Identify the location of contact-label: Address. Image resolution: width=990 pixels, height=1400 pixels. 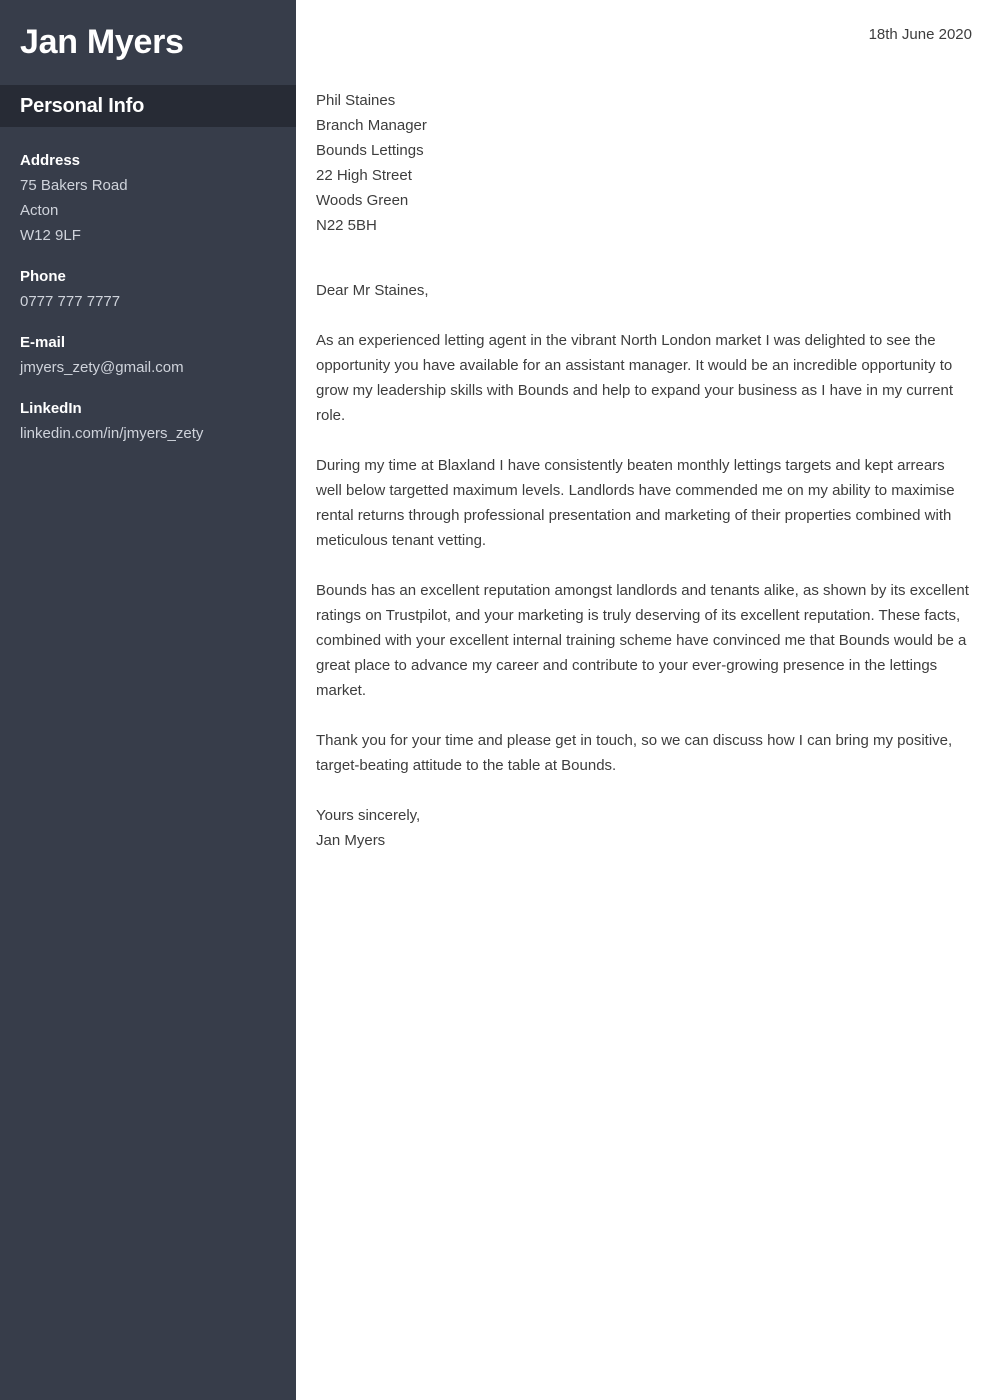
(50, 160).